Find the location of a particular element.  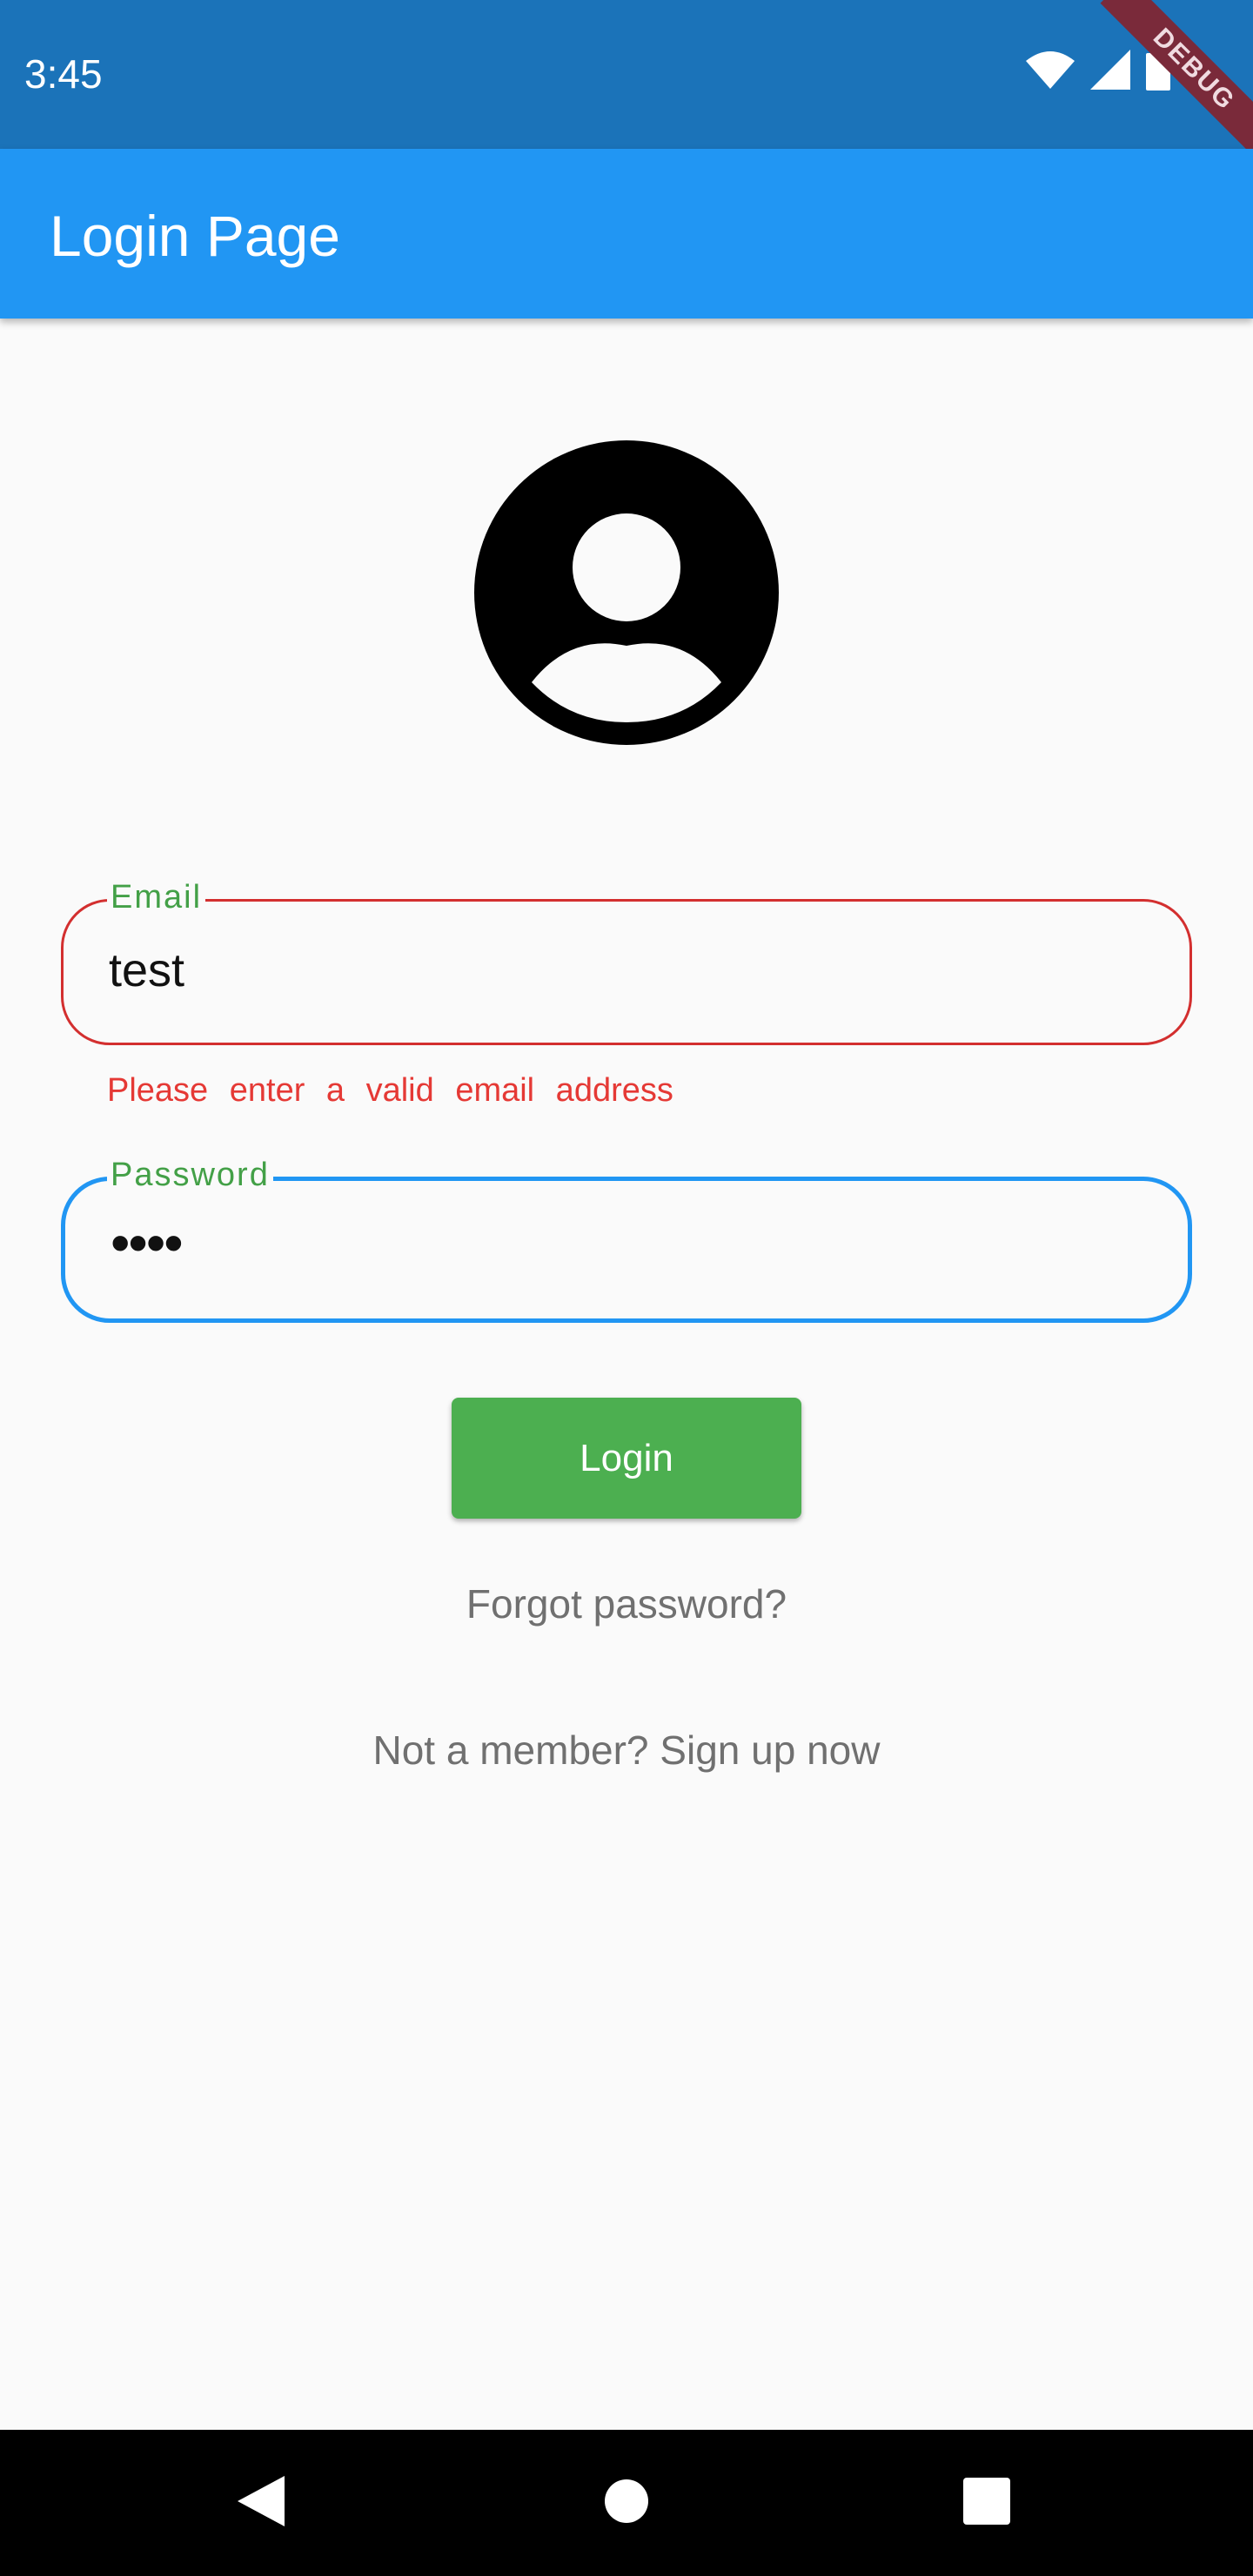

email-label: Email is located at coordinates (156, 897).